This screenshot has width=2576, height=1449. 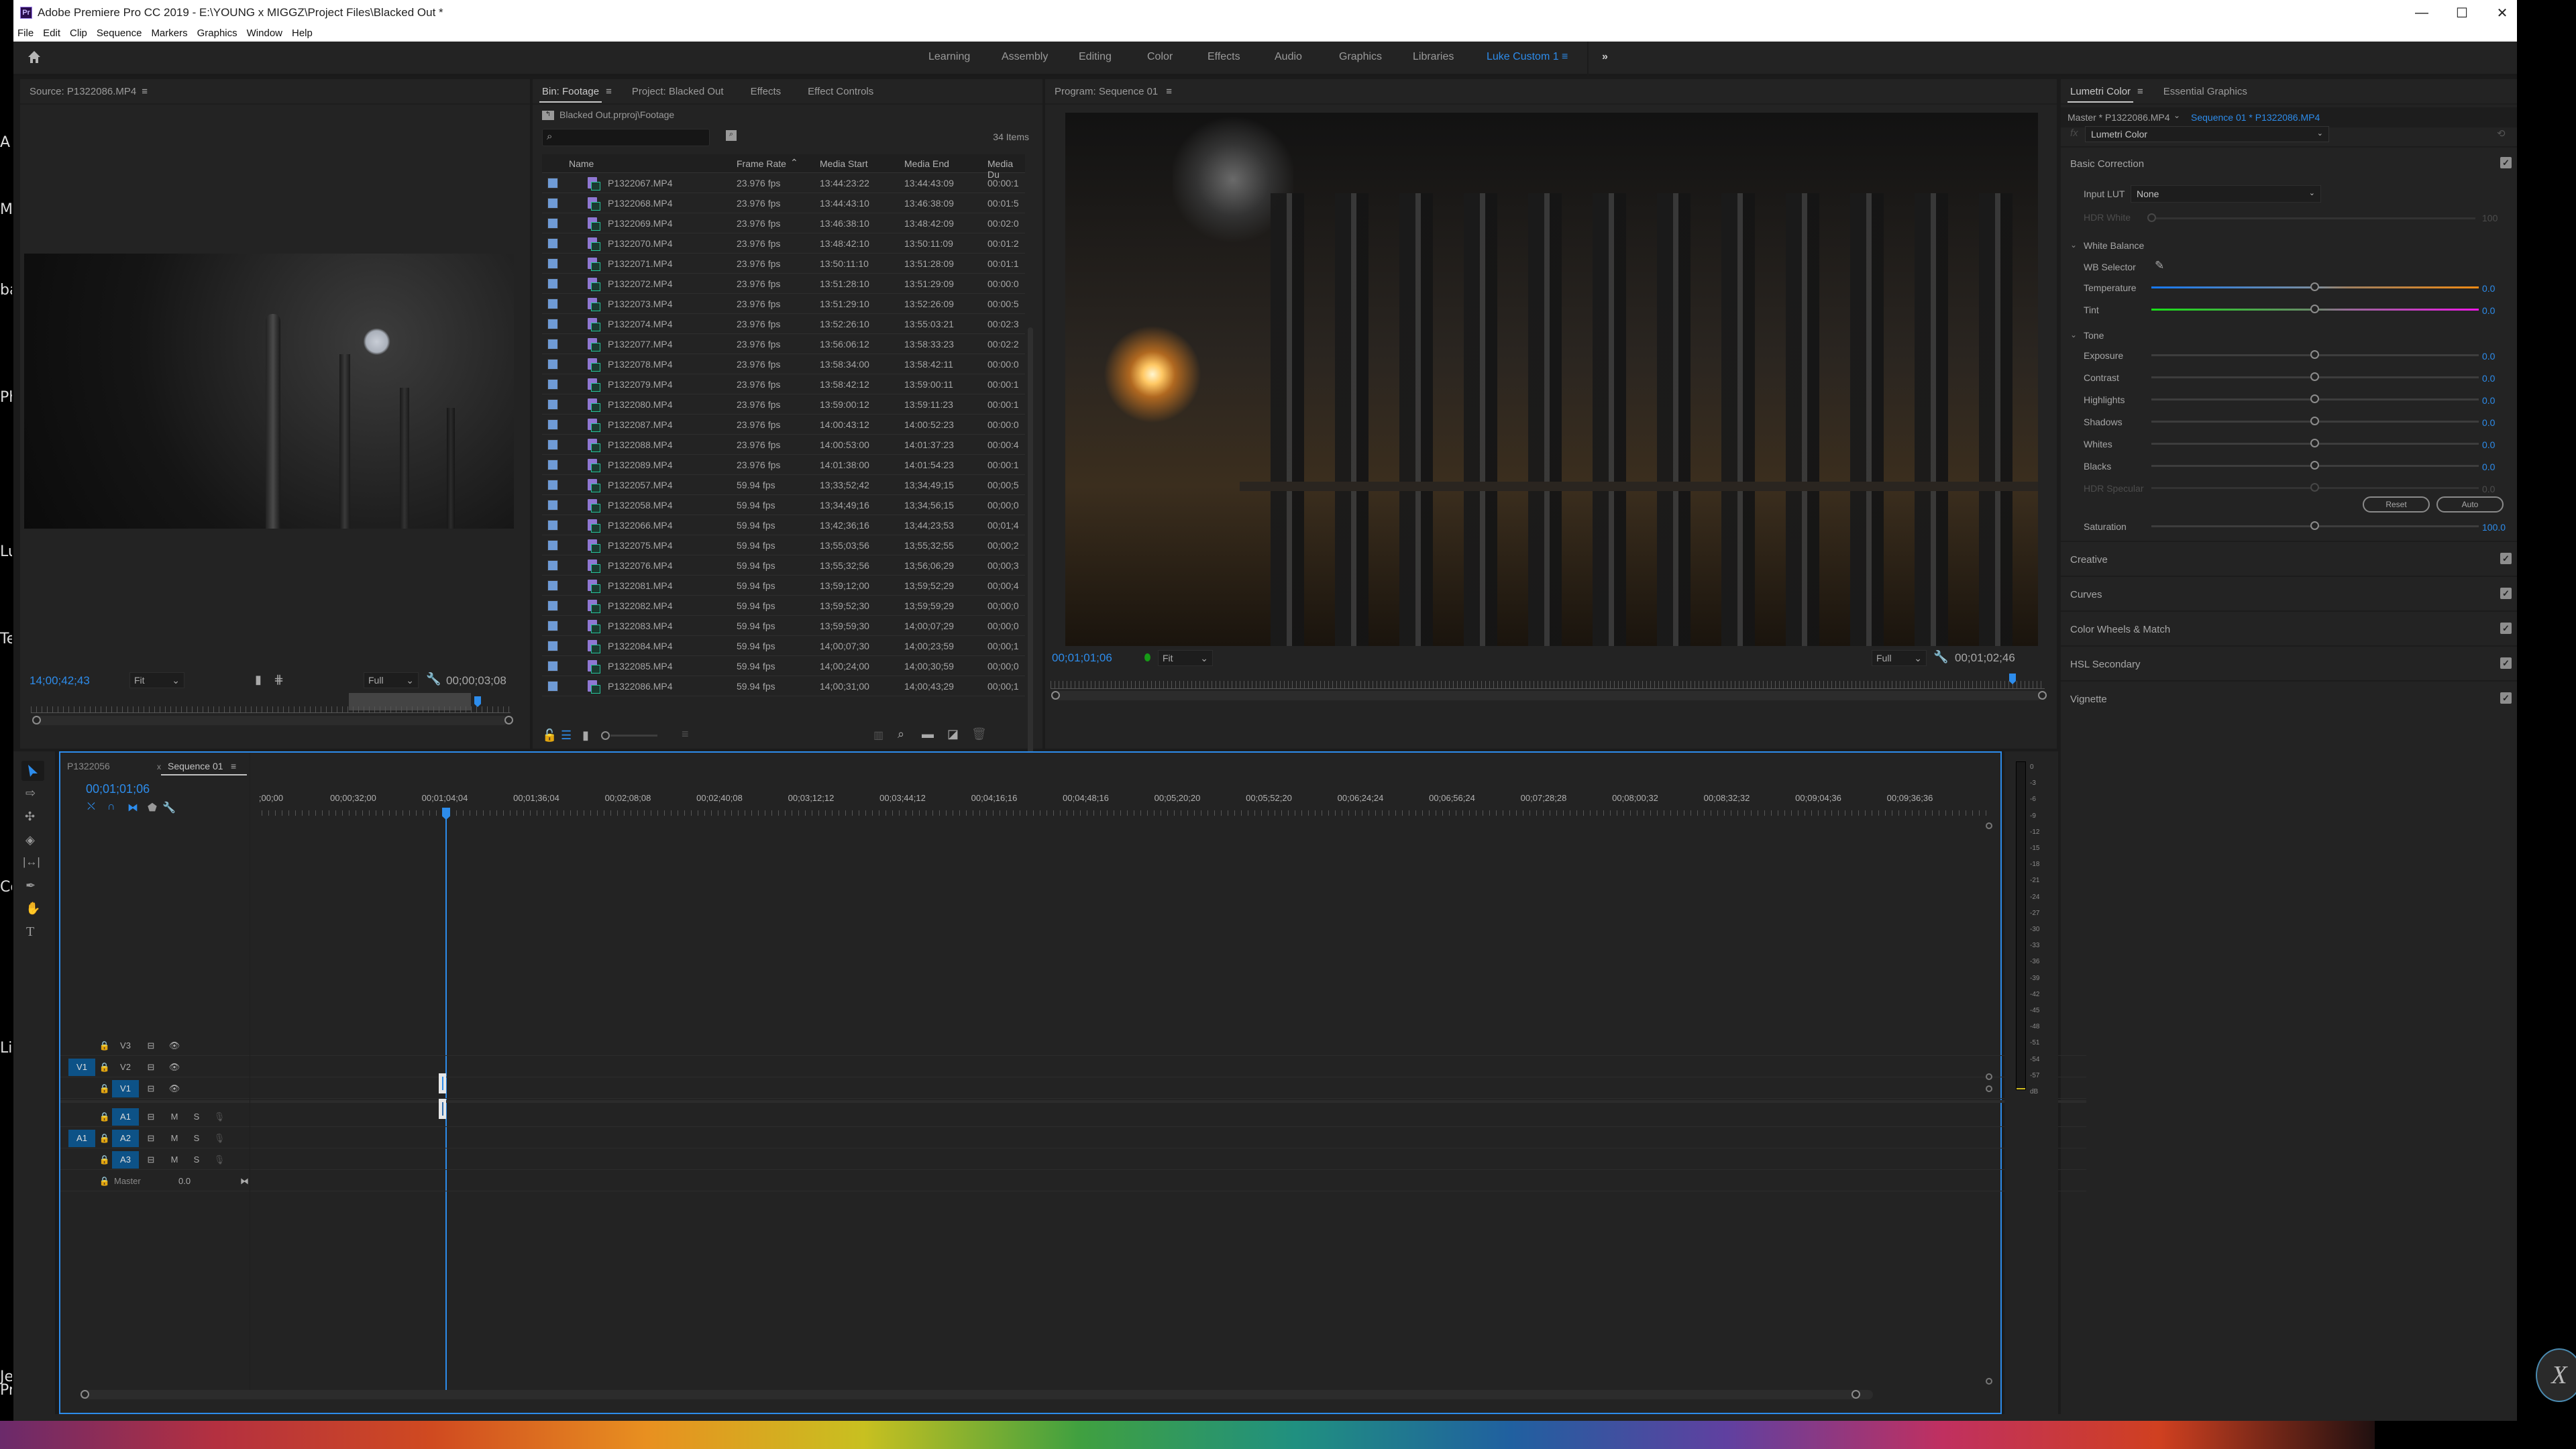 I want to click on track-target-v2: V2, so click(x=125, y=1067).